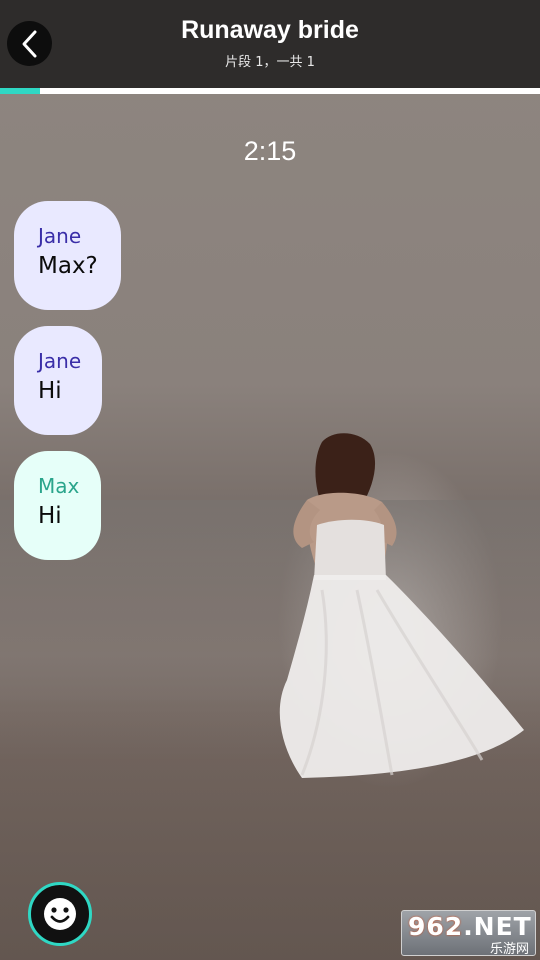  What do you see at coordinates (59, 486) in the screenshot?
I see `message-sender: Max` at bounding box center [59, 486].